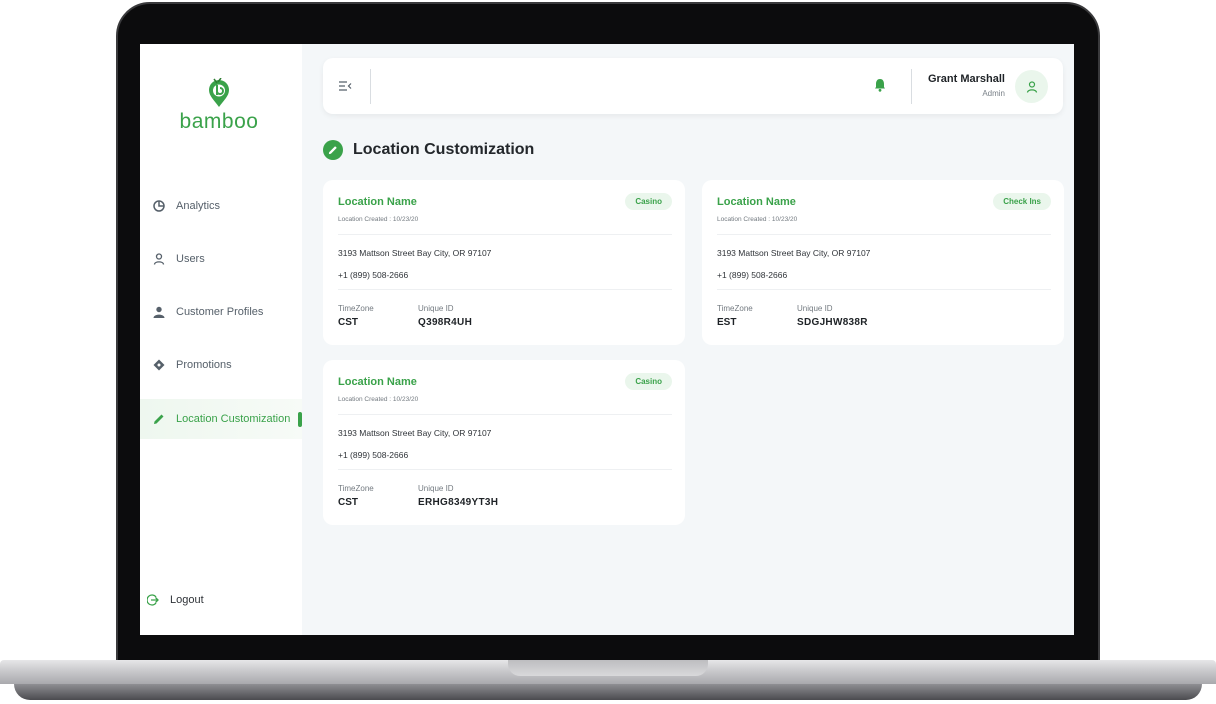 This screenshot has height=704, width=1216. What do you see at coordinates (219, 121) in the screenshot?
I see `logo-text: bamboo` at bounding box center [219, 121].